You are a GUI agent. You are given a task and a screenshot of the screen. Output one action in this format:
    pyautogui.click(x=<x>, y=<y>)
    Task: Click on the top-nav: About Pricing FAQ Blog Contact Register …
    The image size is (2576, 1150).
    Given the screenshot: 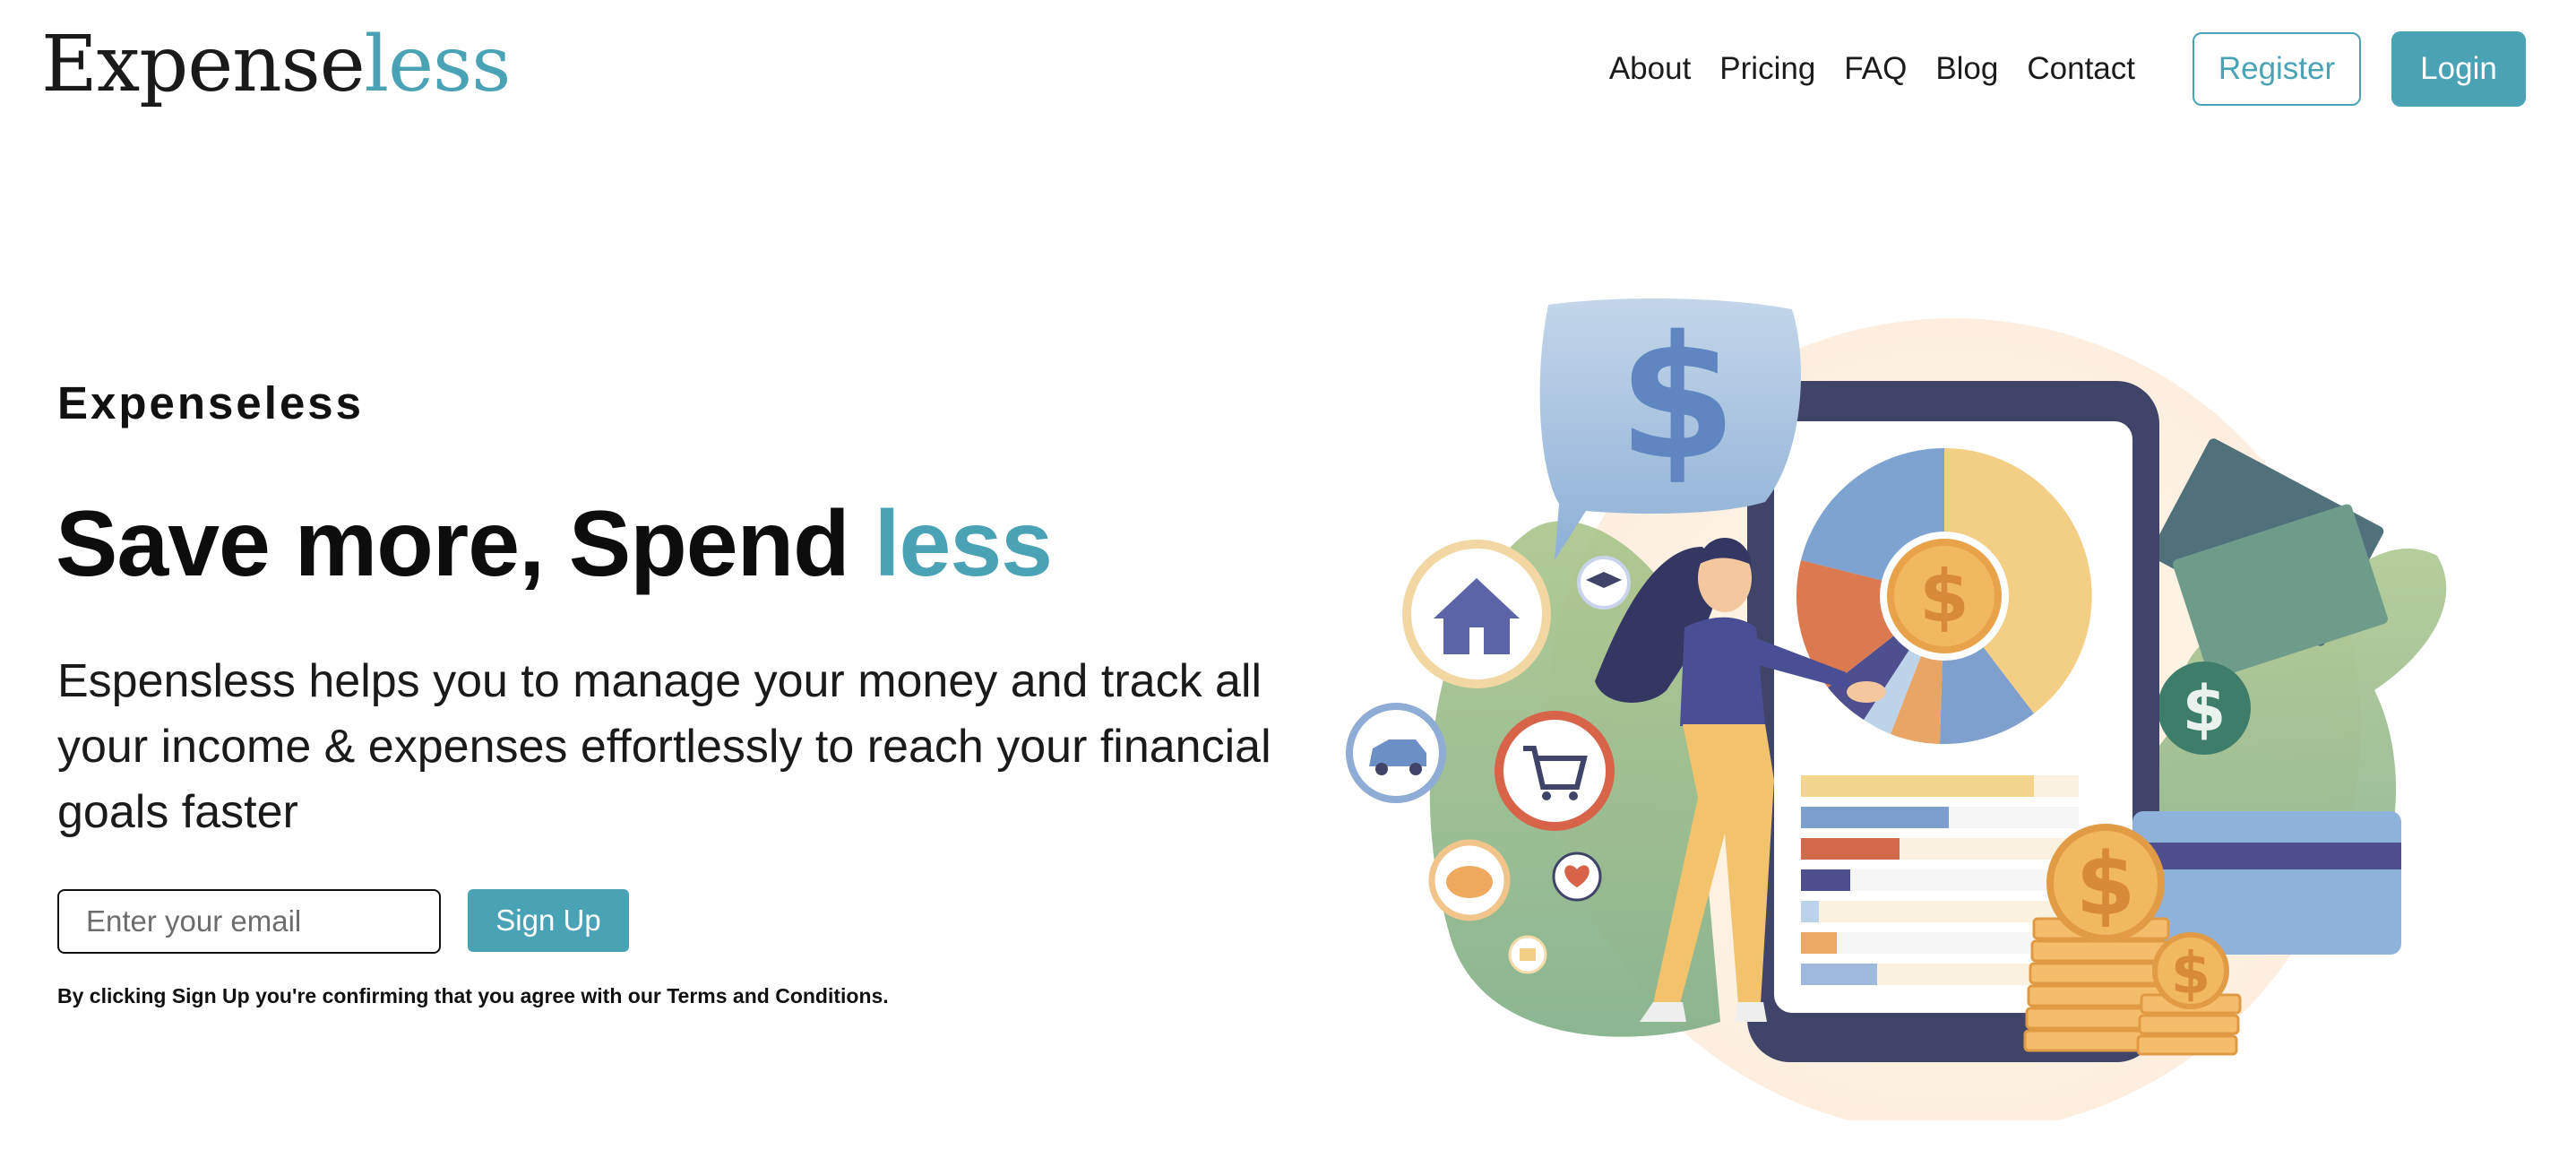 What is the action you would take?
    pyautogui.click(x=2067, y=69)
    